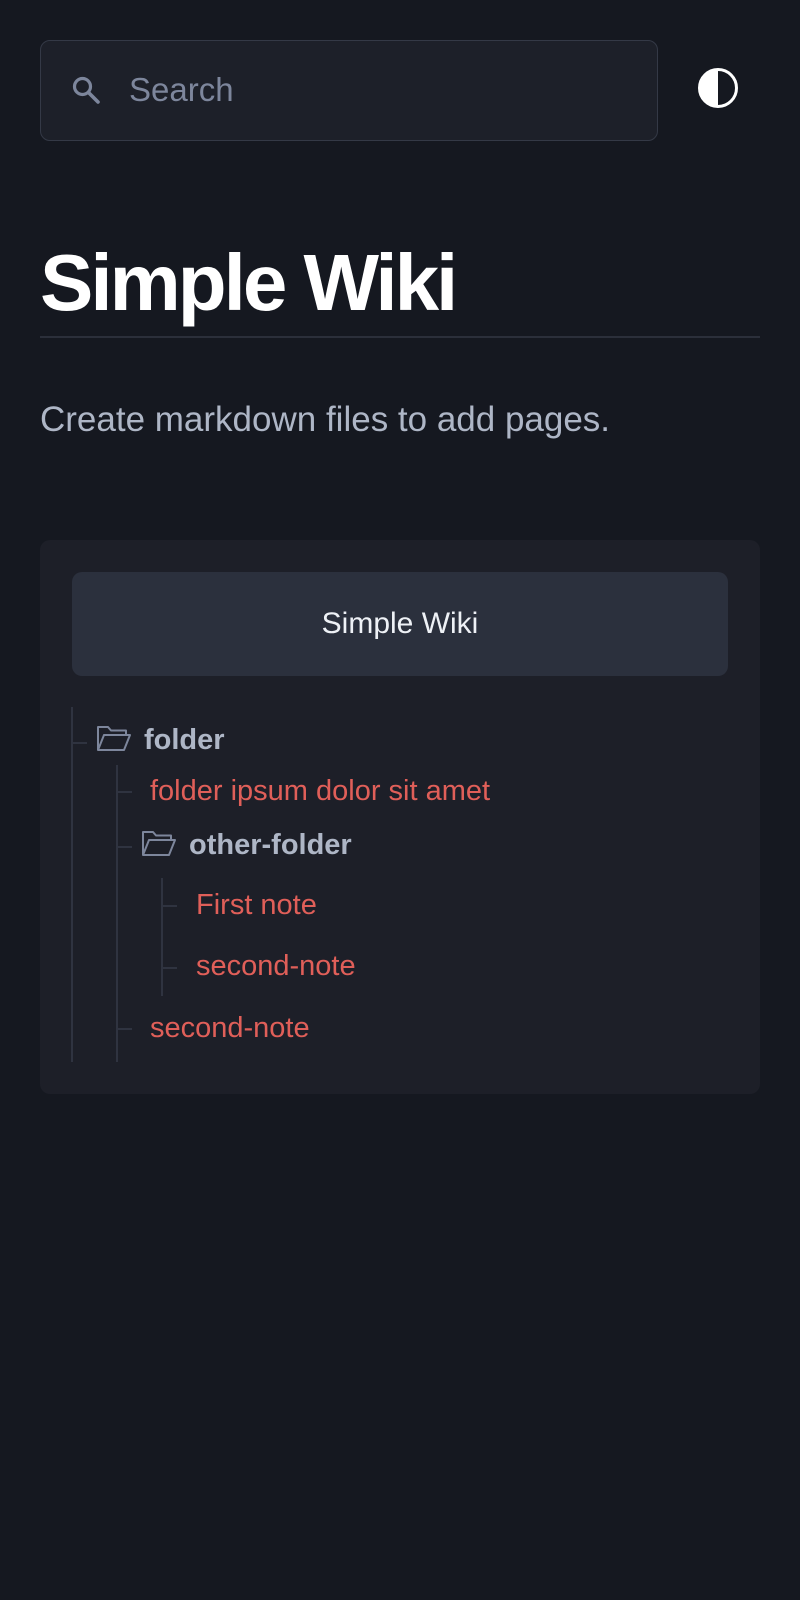 This screenshot has height=1600, width=800. I want to click on half-circle-contrast-icon, so click(718, 90).